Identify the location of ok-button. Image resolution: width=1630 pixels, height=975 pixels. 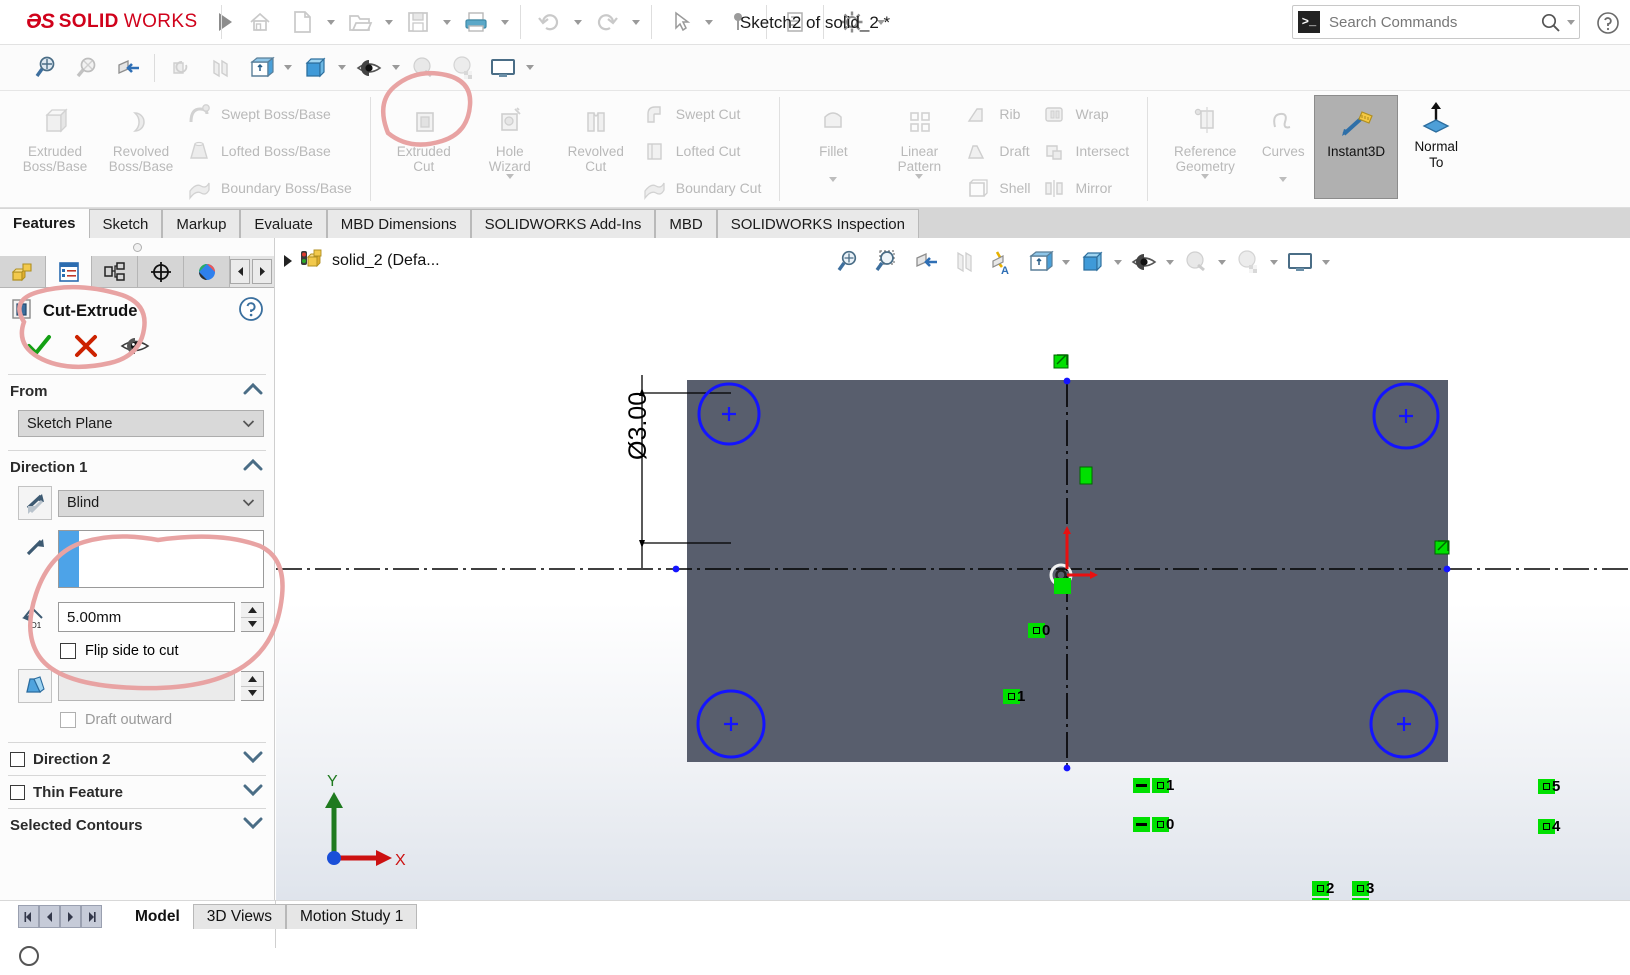
(39, 348).